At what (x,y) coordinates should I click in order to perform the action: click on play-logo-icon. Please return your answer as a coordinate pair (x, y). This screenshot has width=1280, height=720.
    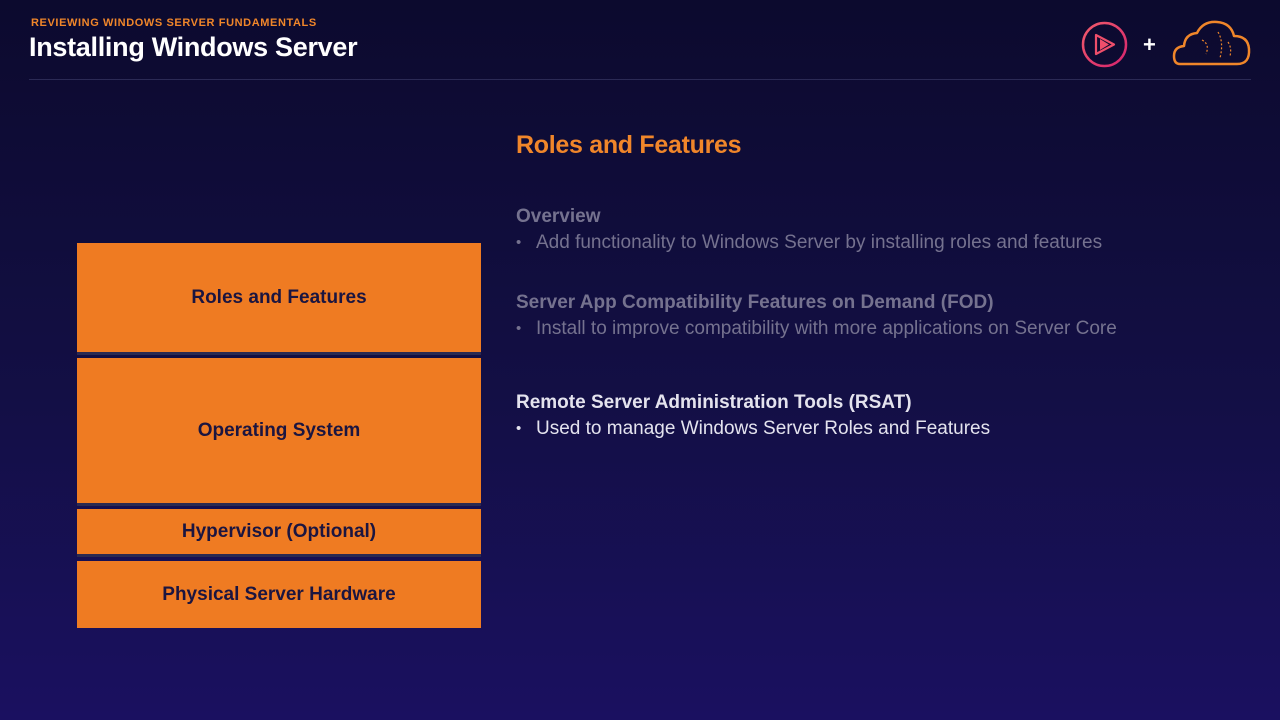
    Looking at the image, I should click on (1104, 47).